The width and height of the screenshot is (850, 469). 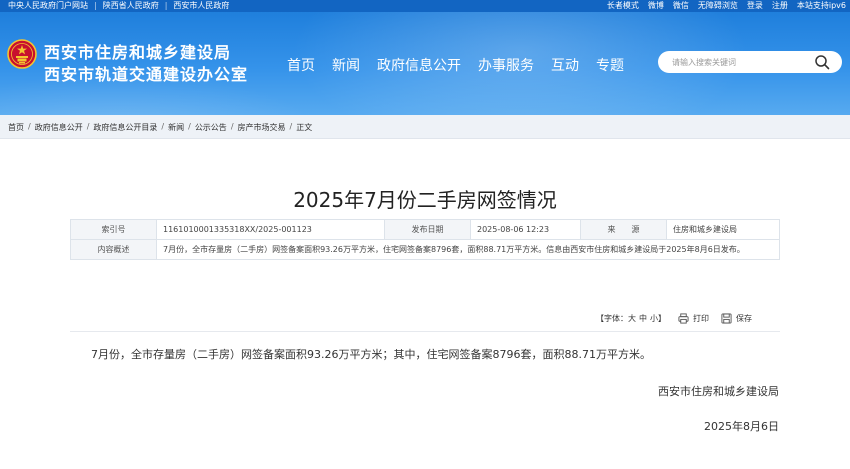 What do you see at coordinates (211, 127) in the screenshot?
I see `breadcrumb-notices: 公示公告` at bounding box center [211, 127].